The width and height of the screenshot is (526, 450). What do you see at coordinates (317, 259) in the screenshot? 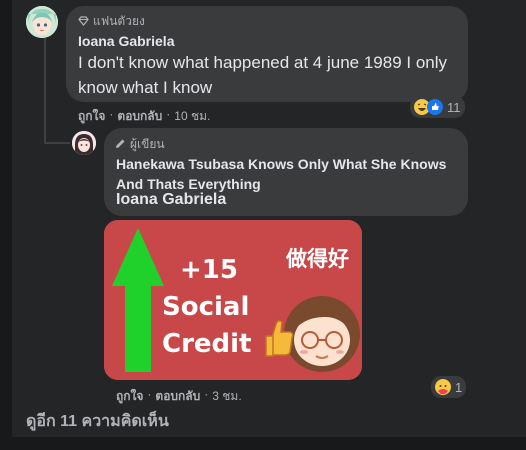
I see `sticker-chinese-text: 做得好` at bounding box center [317, 259].